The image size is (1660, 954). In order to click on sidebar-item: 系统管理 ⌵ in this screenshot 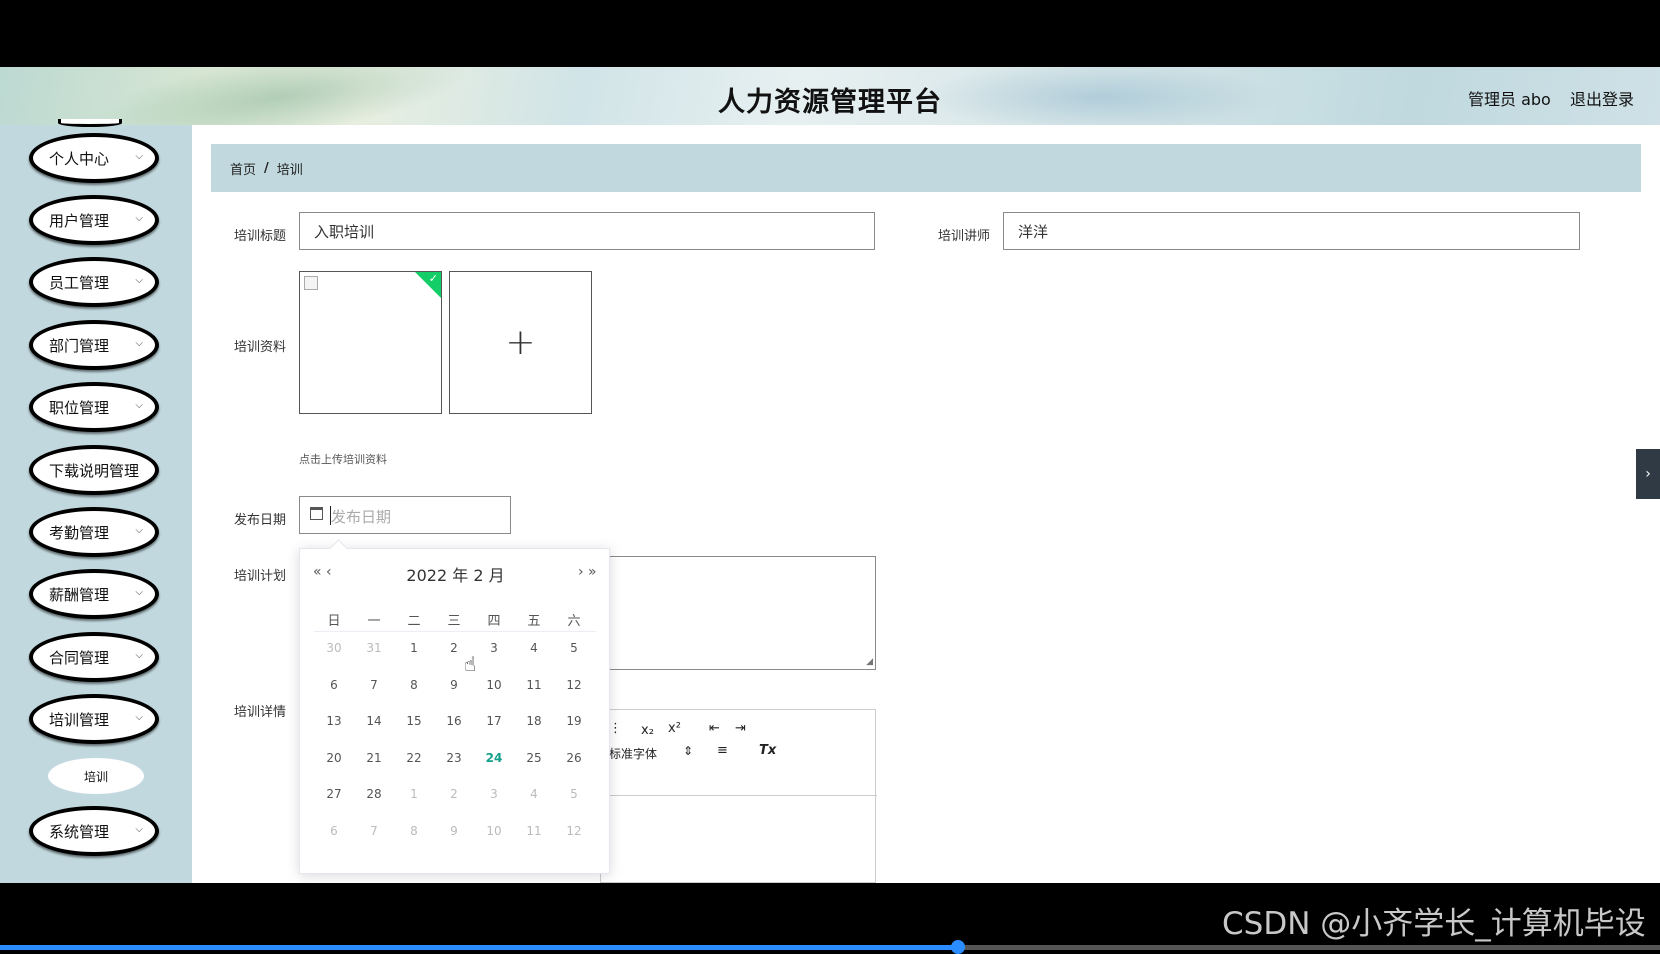, I will do `click(94, 831)`.